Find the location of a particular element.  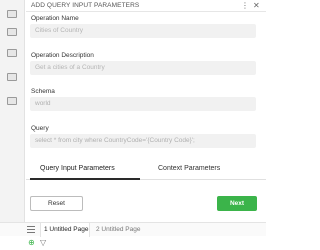

tab-query-input-parameters: Query Input Parameters is located at coordinates (77, 168).